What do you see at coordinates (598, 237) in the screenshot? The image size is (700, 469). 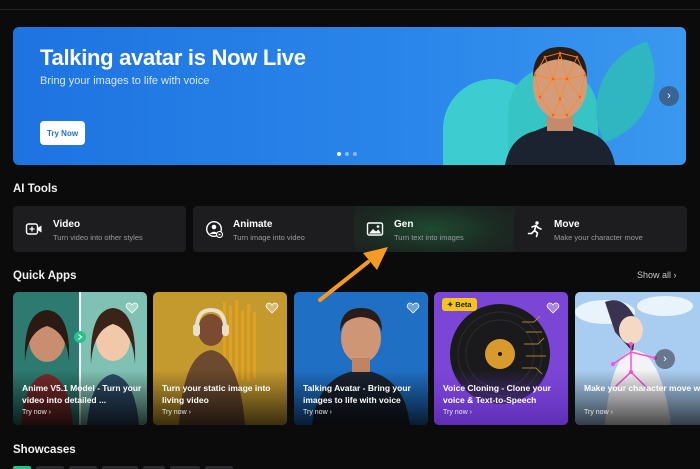 I see `tool-description: Make your character move` at bounding box center [598, 237].